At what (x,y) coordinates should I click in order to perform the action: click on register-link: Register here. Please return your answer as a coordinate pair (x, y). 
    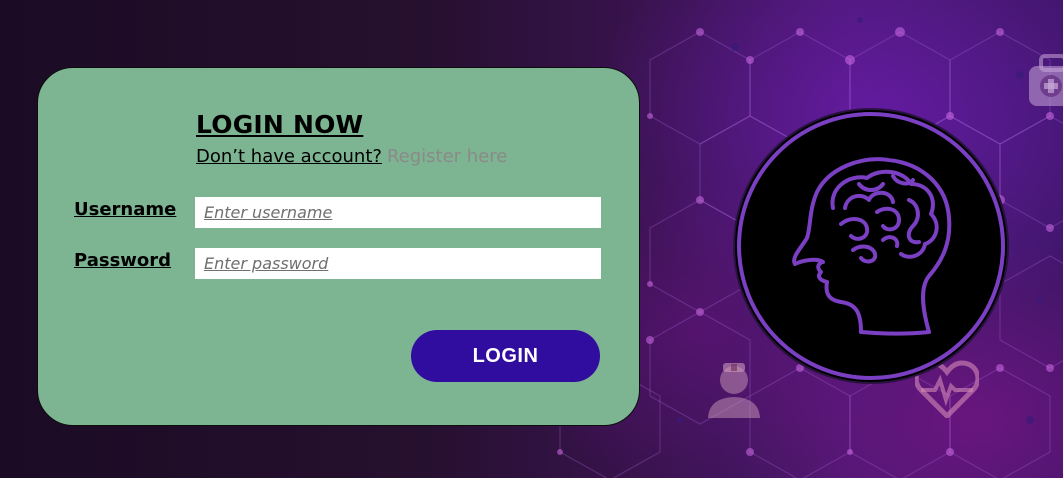
    Looking at the image, I should click on (447, 156).